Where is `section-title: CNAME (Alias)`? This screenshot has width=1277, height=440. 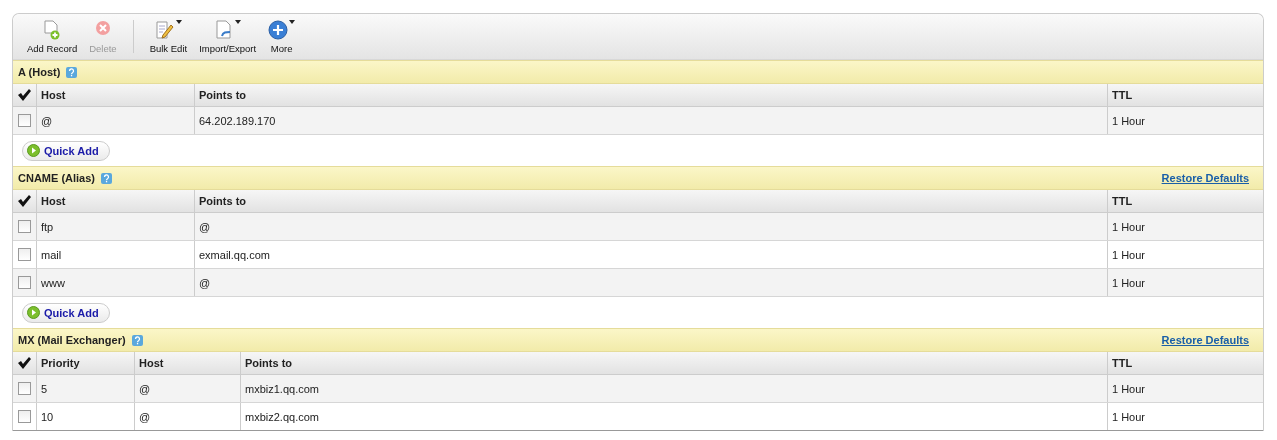 section-title: CNAME (Alias) is located at coordinates (56, 178).